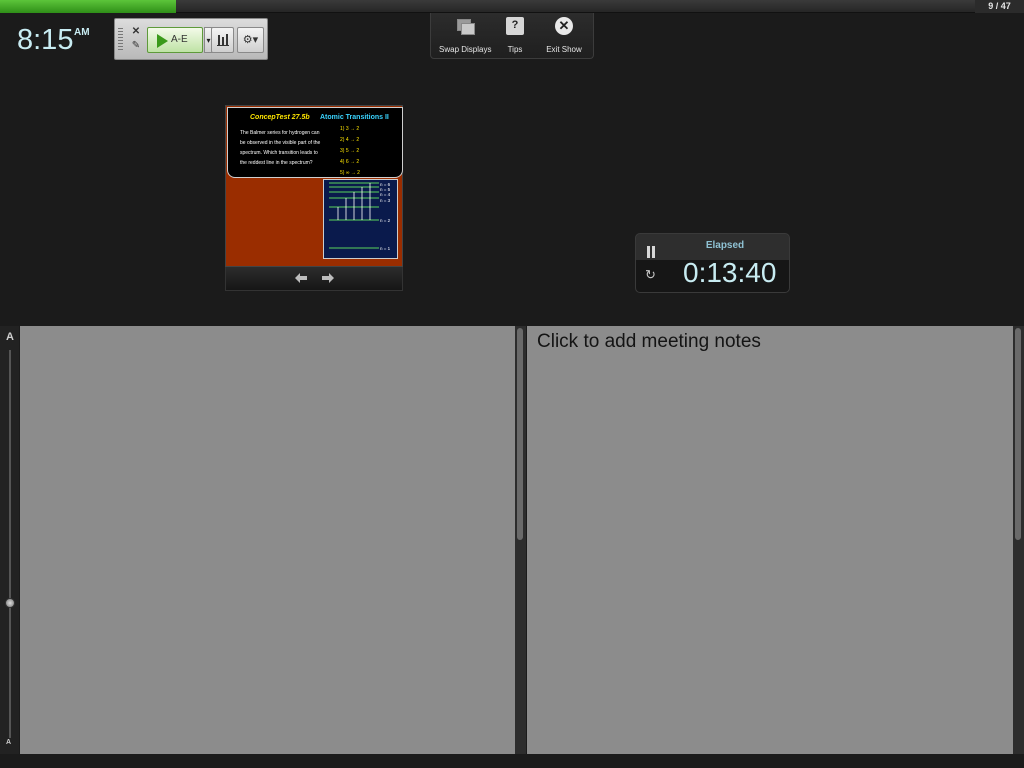  I want to click on text-size-track, so click(10, 544).